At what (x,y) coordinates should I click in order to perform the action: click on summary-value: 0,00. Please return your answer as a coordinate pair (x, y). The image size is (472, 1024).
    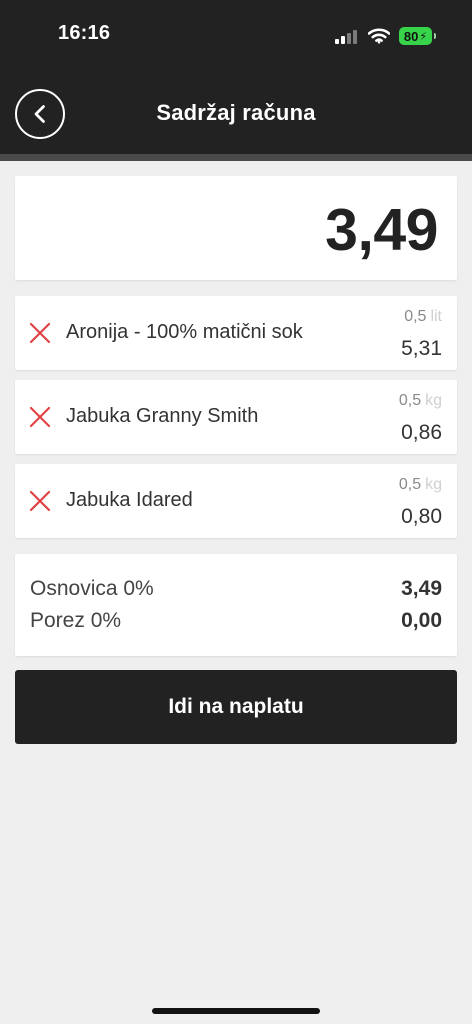
    Looking at the image, I should click on (421, 620).